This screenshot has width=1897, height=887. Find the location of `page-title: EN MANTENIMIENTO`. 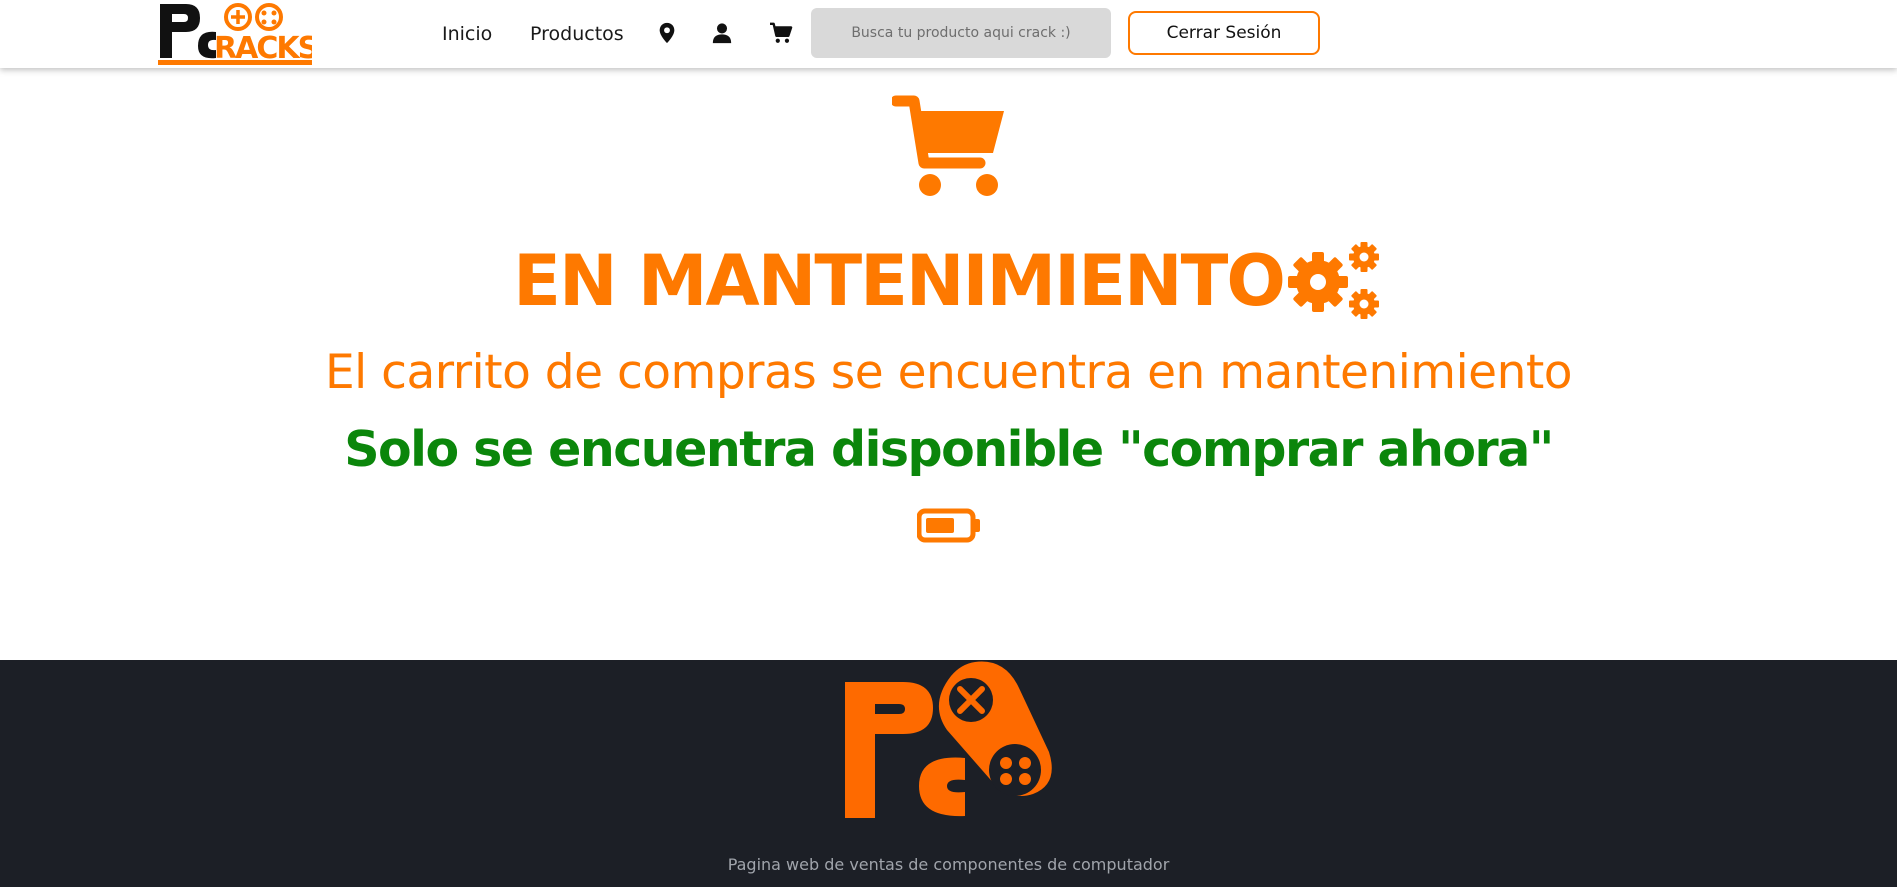

page-title: EN MANTENIMIENTO is located at coordinates (899, 281).